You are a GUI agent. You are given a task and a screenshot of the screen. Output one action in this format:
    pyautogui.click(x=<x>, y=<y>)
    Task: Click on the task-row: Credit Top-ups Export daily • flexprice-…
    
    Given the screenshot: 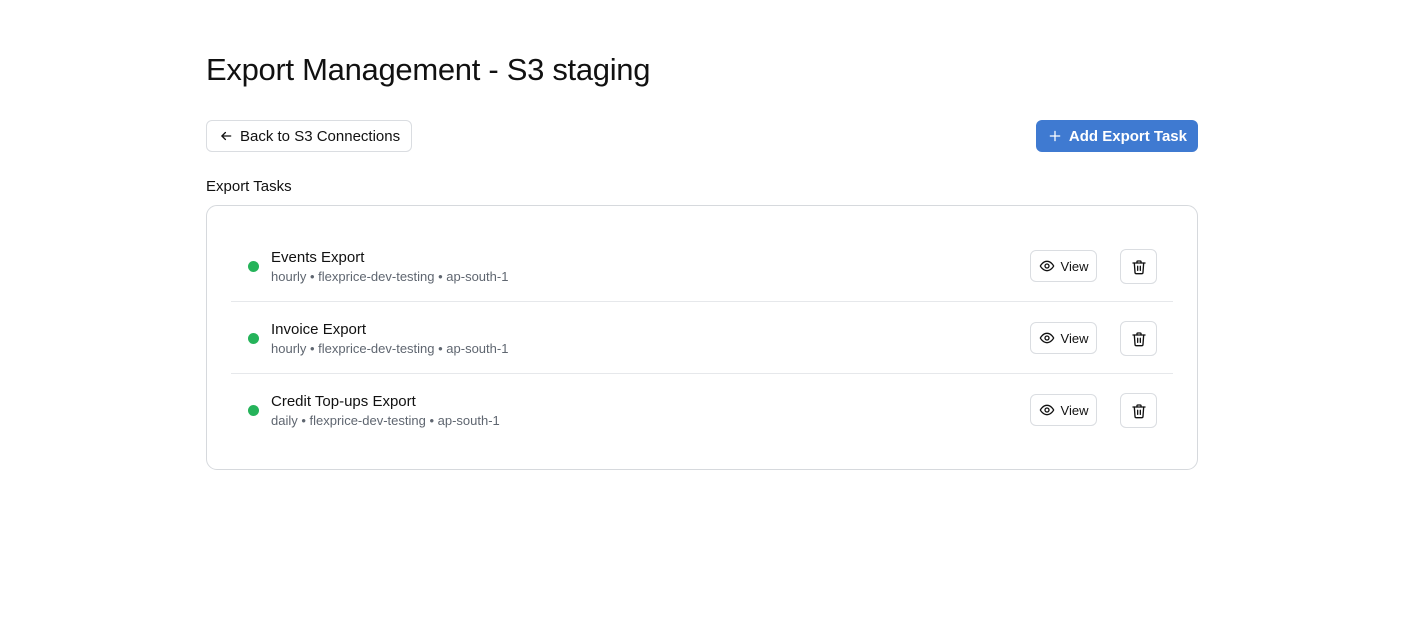 What is the action you would take?
    pyautogui.click(x=702, y=410)
    